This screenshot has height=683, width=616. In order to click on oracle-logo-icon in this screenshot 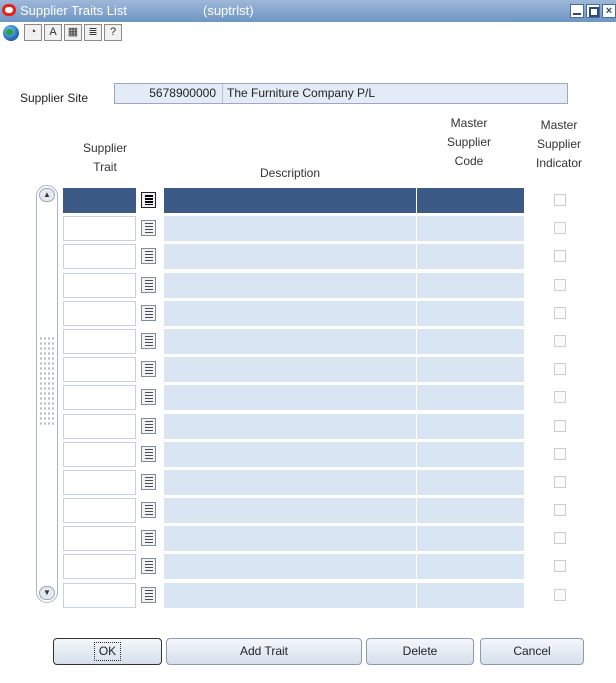, I will do `click(9, 10)`.